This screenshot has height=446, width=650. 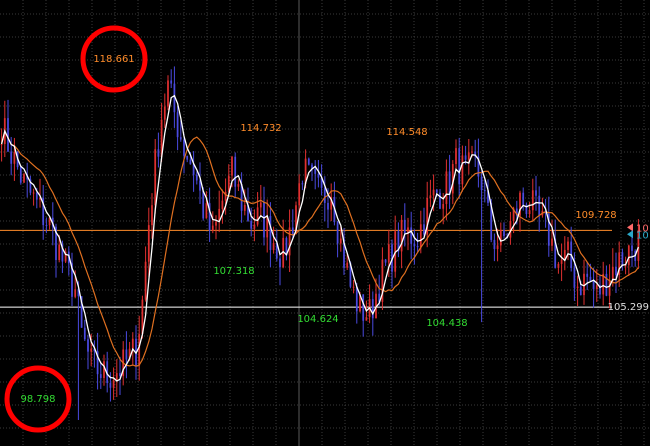 I want to click on price-annotation-high: 109.728, so click(x=595, y=215).